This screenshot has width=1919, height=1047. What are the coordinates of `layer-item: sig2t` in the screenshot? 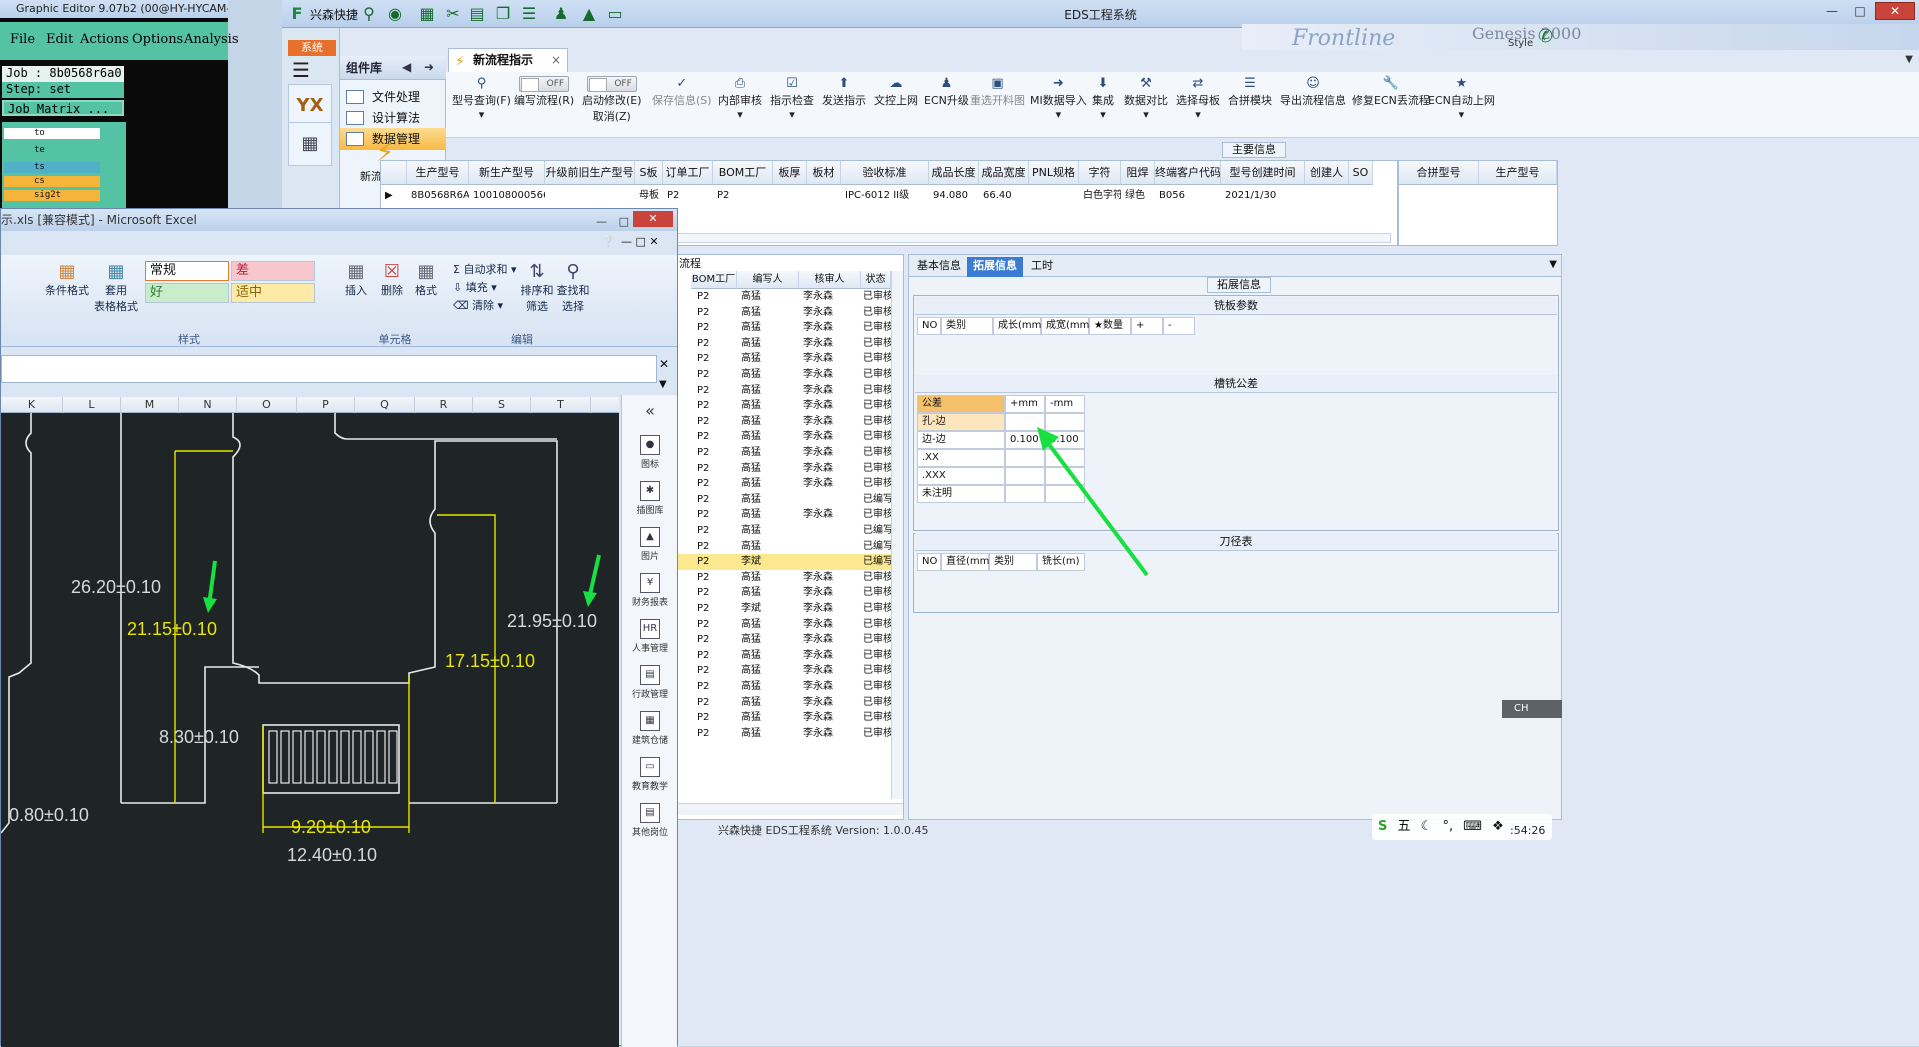 It's located at (52, 195).